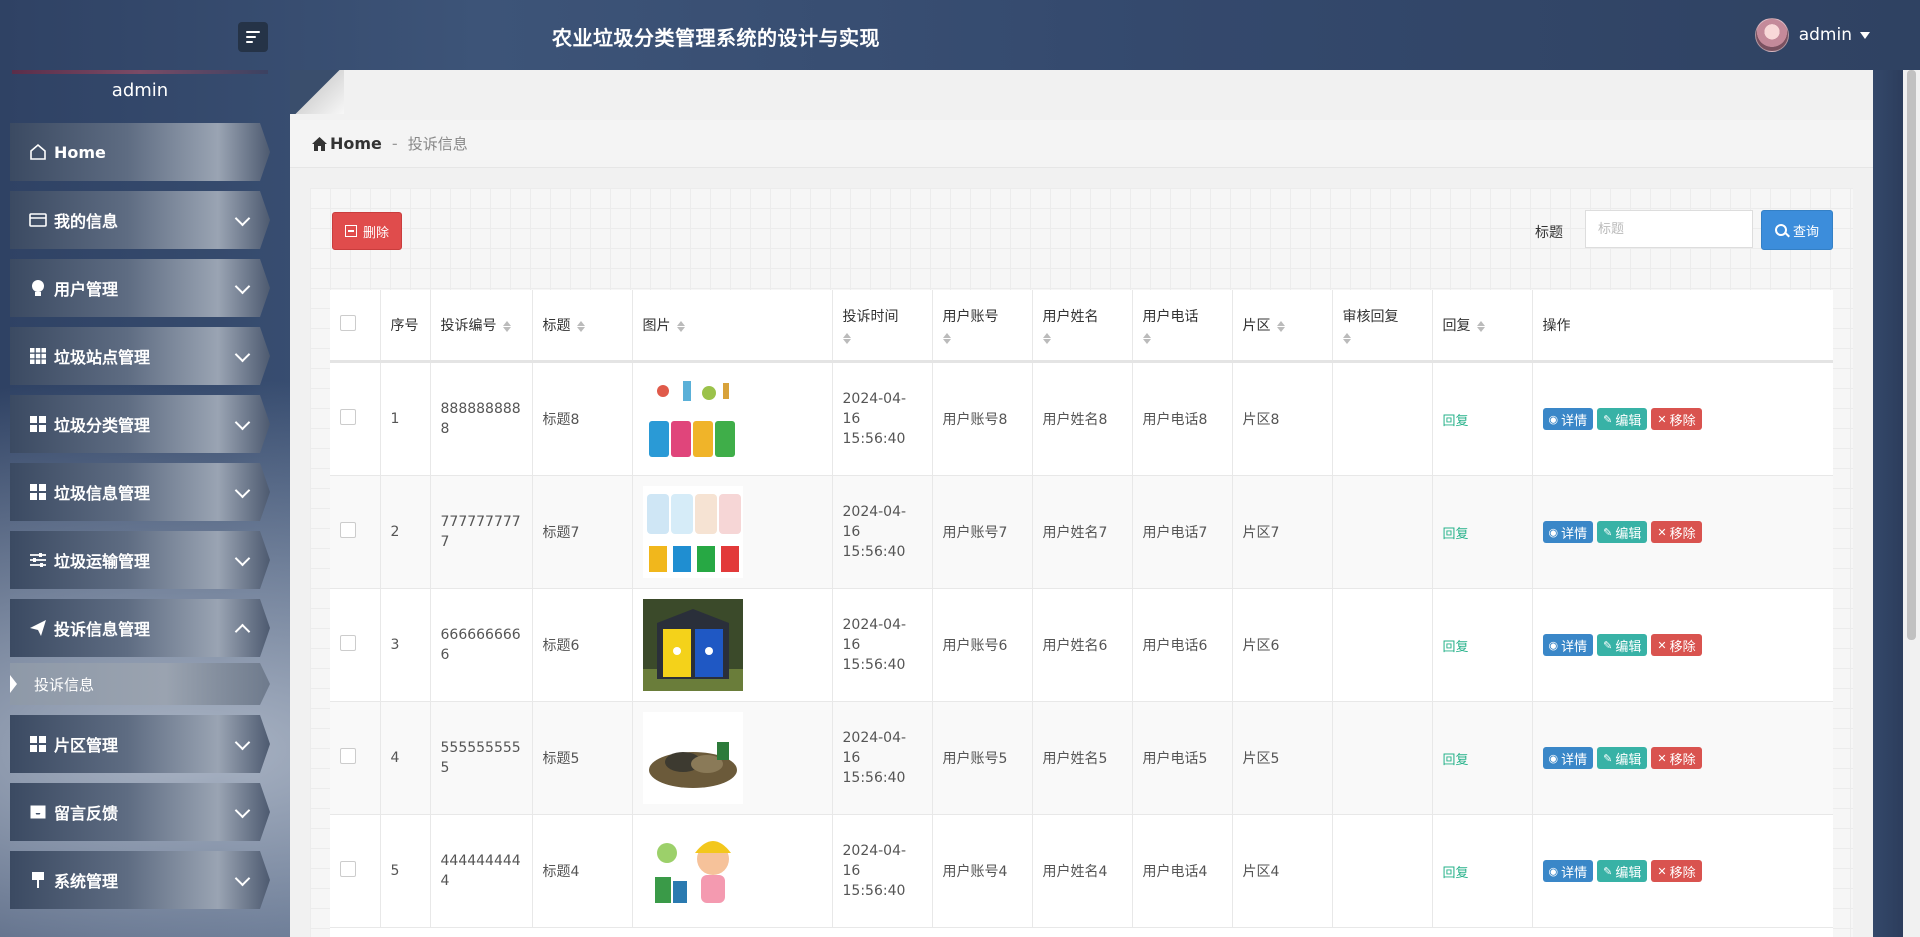 This screenshot has height=937, width=1920. What do you see at coordinates (1081, 95) in the screenshot?
I see `main-top-strip` at bounding box center [1081, 95].